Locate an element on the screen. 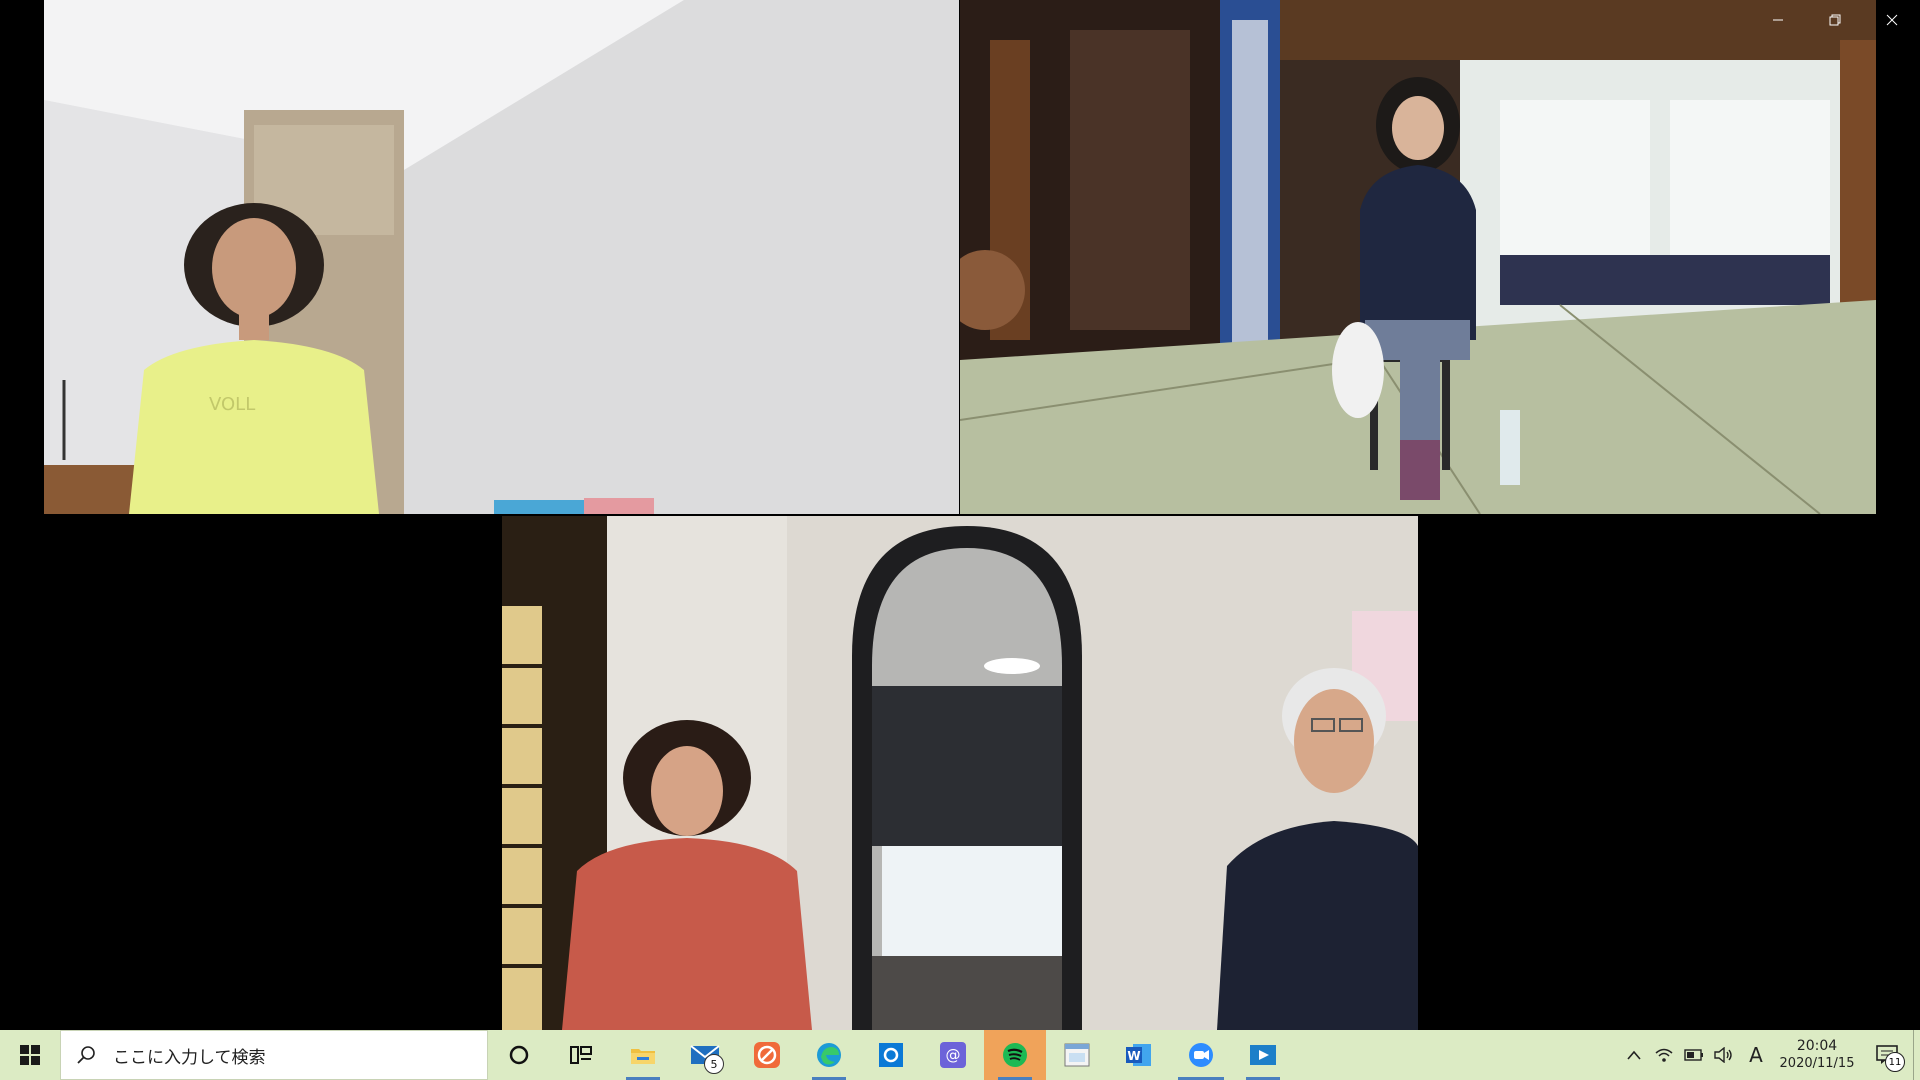 The height and width of the screenshot is (1080, 1920). at-mail-icon: @ is located at coordinates (953, 1055).